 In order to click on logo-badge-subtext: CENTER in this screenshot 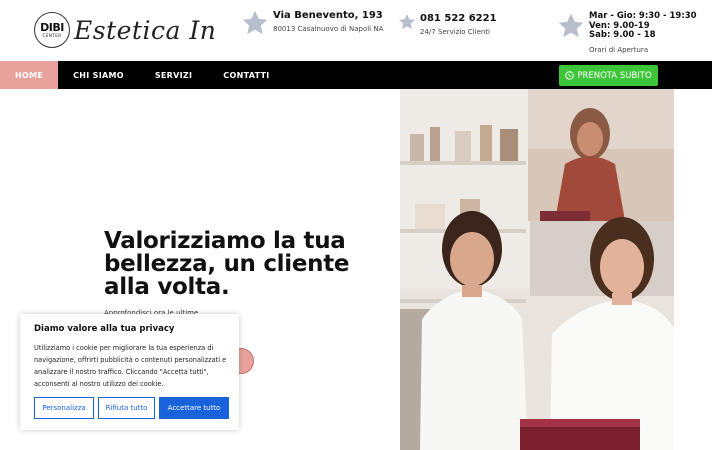, I will do `click(52, 35)`.